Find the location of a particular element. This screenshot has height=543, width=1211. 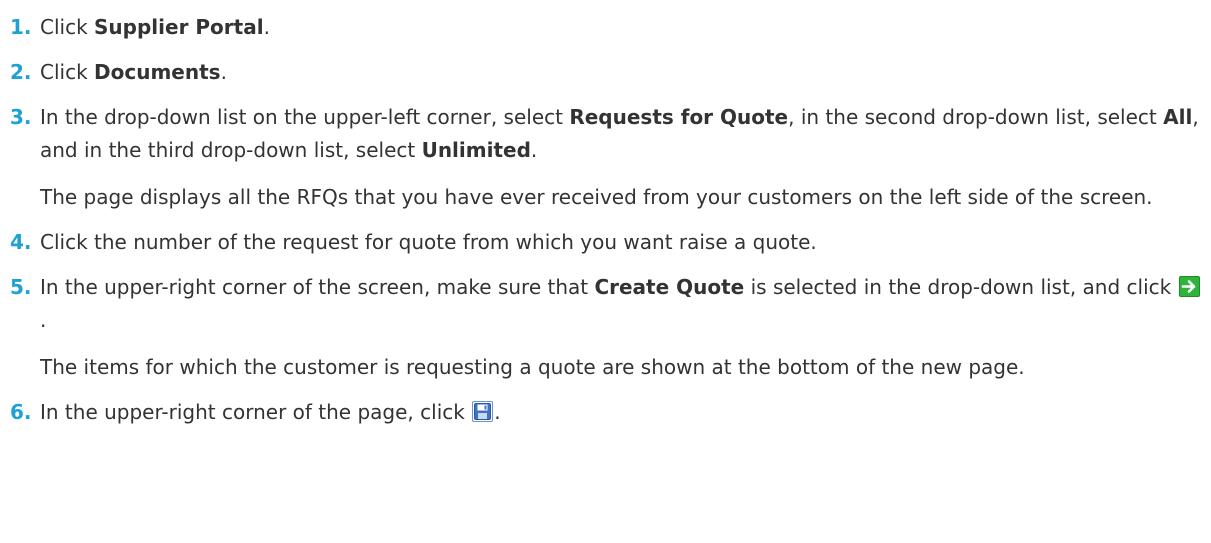

go-arrow-icon is located at coordinates (1189, 286).